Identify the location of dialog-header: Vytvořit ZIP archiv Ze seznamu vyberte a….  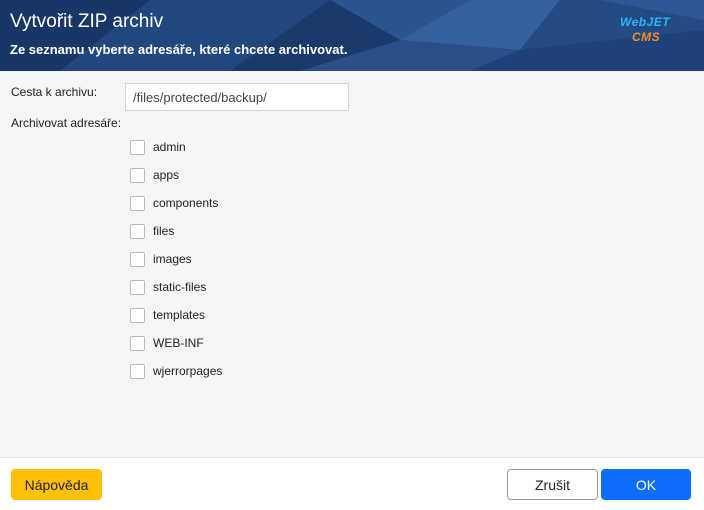
(352, 35).